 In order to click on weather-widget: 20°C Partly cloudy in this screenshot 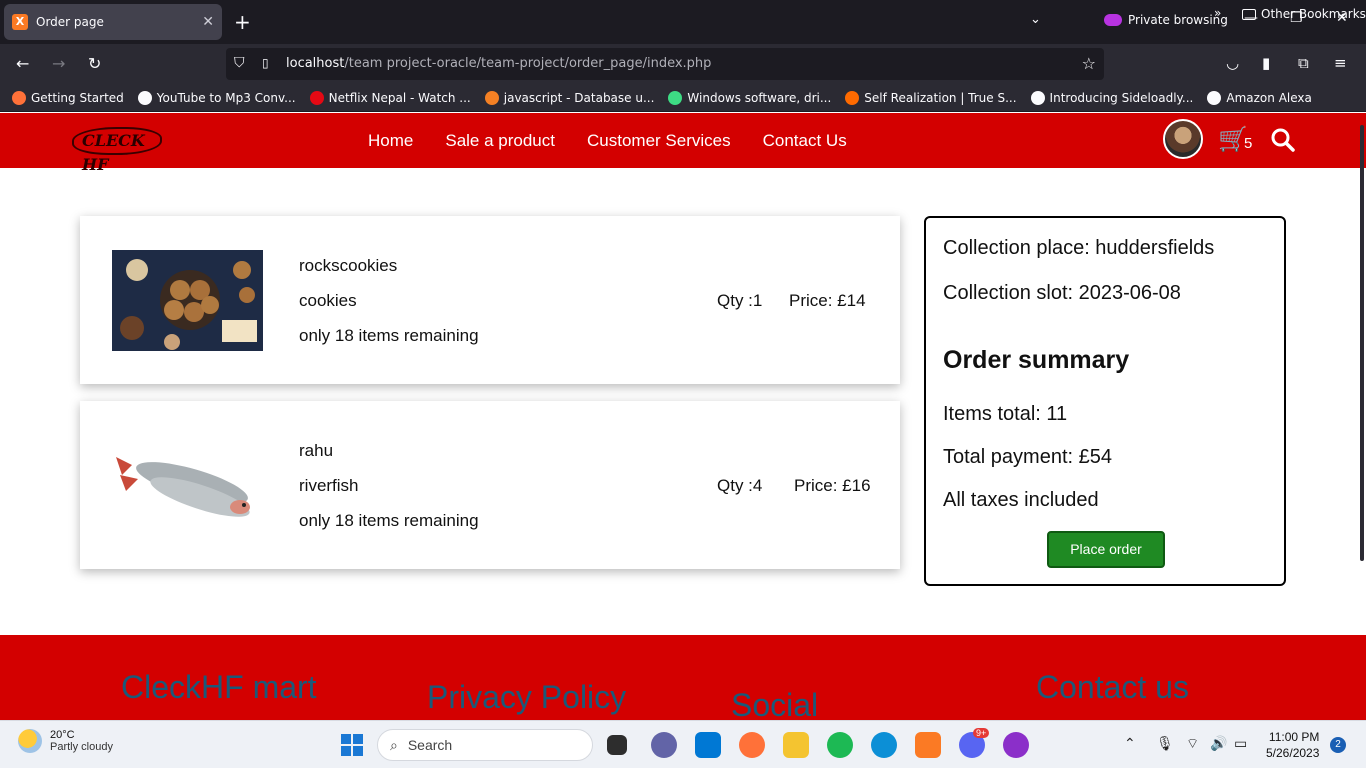, I will do `click(65, 741)`.